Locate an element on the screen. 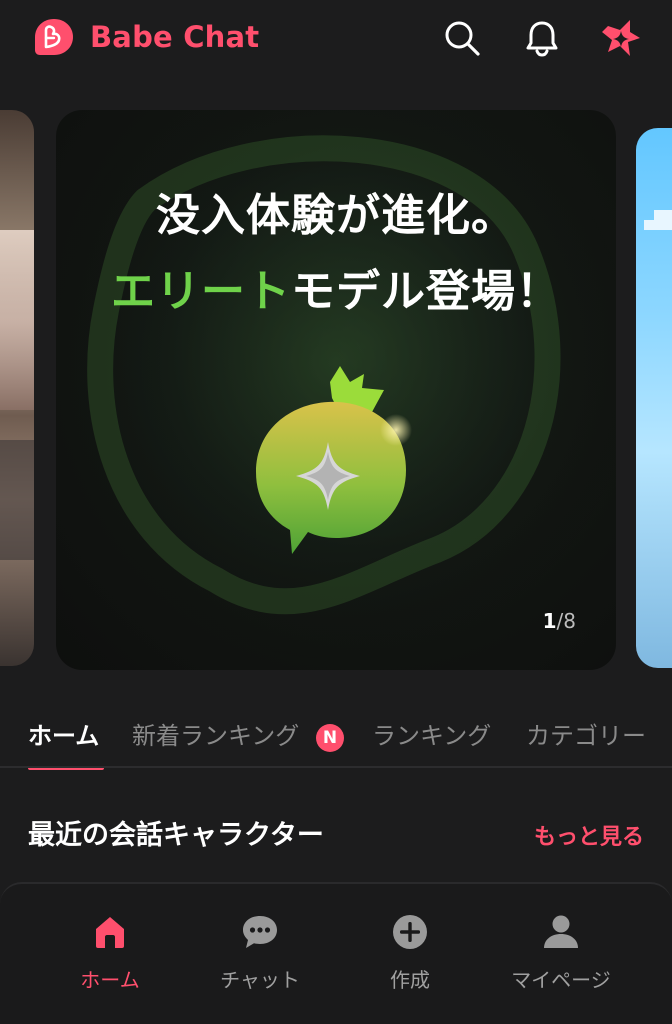 Image resolution: width=672 pixels, height=1024 pixels. user-icon is located at coordinates (561, 932).